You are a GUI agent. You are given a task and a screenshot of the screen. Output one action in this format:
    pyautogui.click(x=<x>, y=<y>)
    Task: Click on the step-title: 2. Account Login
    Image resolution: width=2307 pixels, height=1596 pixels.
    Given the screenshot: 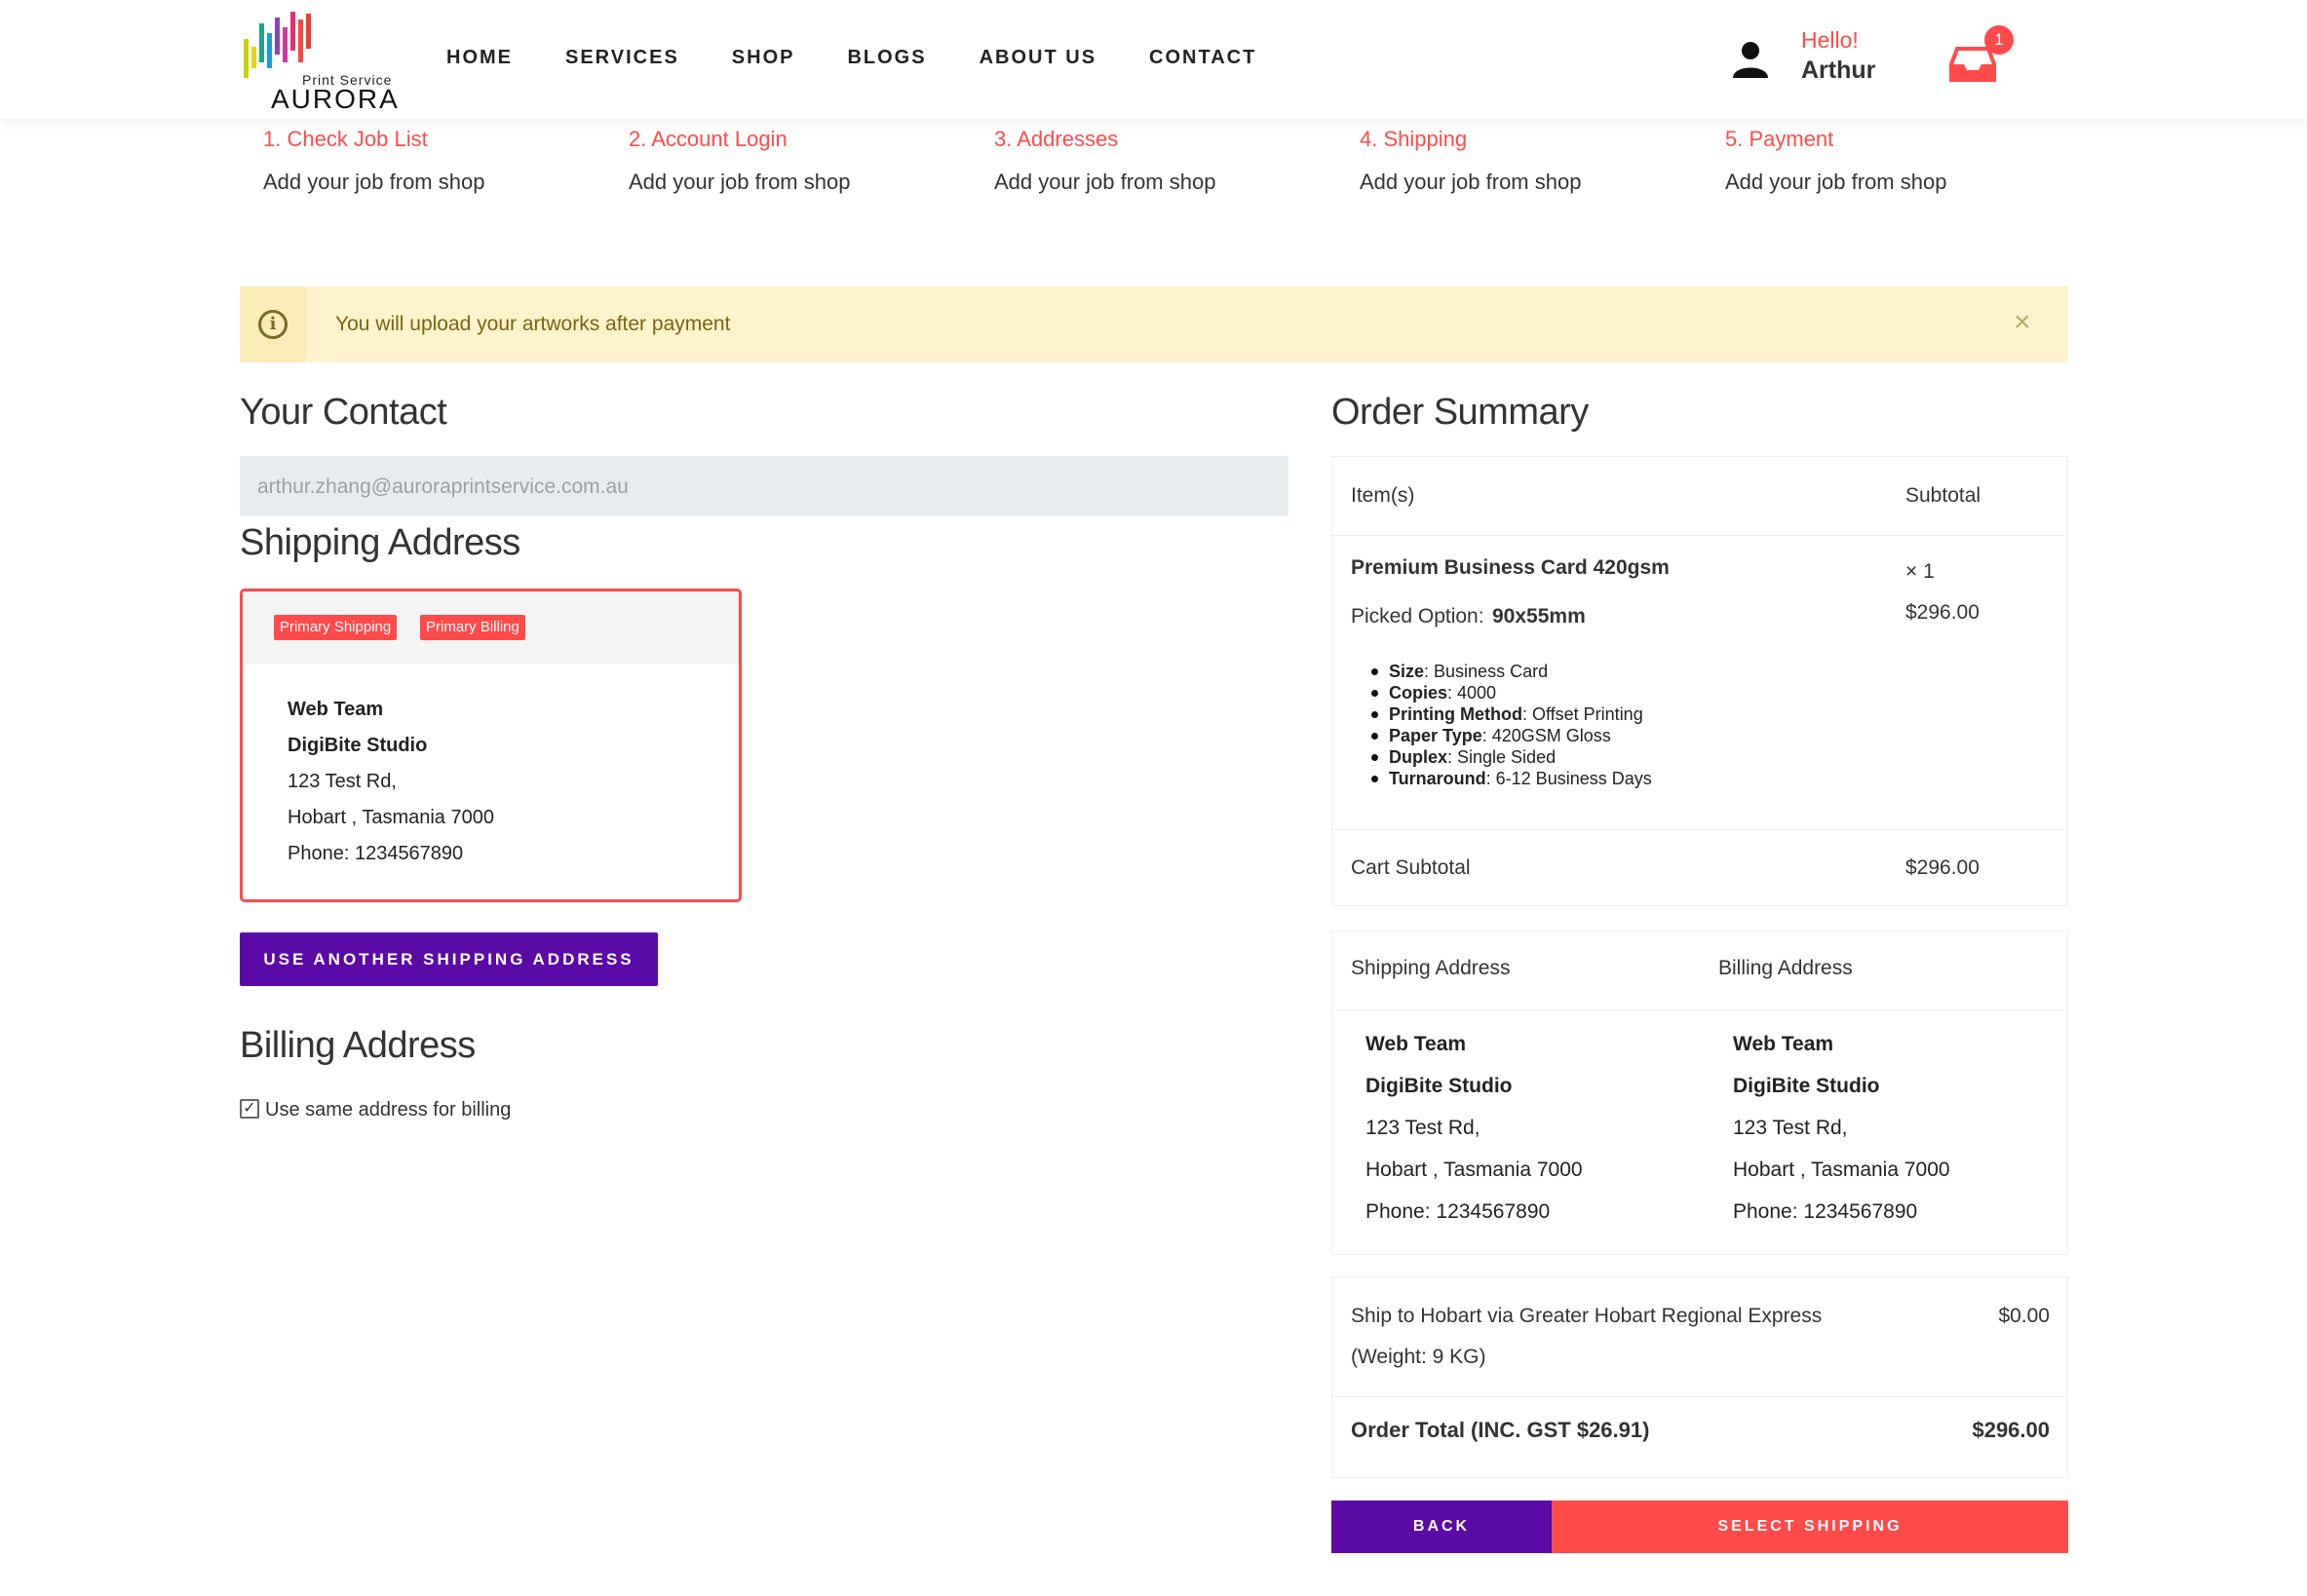 What is the action you would take?
    pyautogui.click(x=708, y=139)
    